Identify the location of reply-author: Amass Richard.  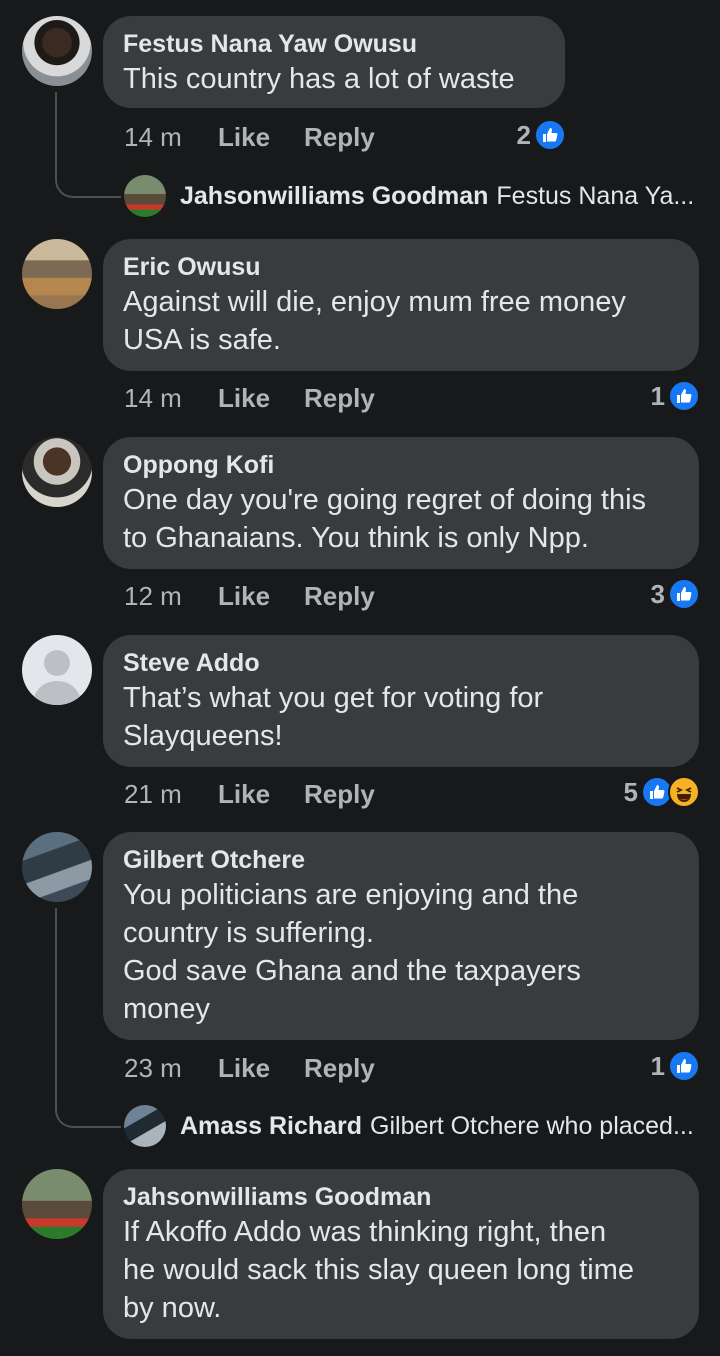
(271, 1125).